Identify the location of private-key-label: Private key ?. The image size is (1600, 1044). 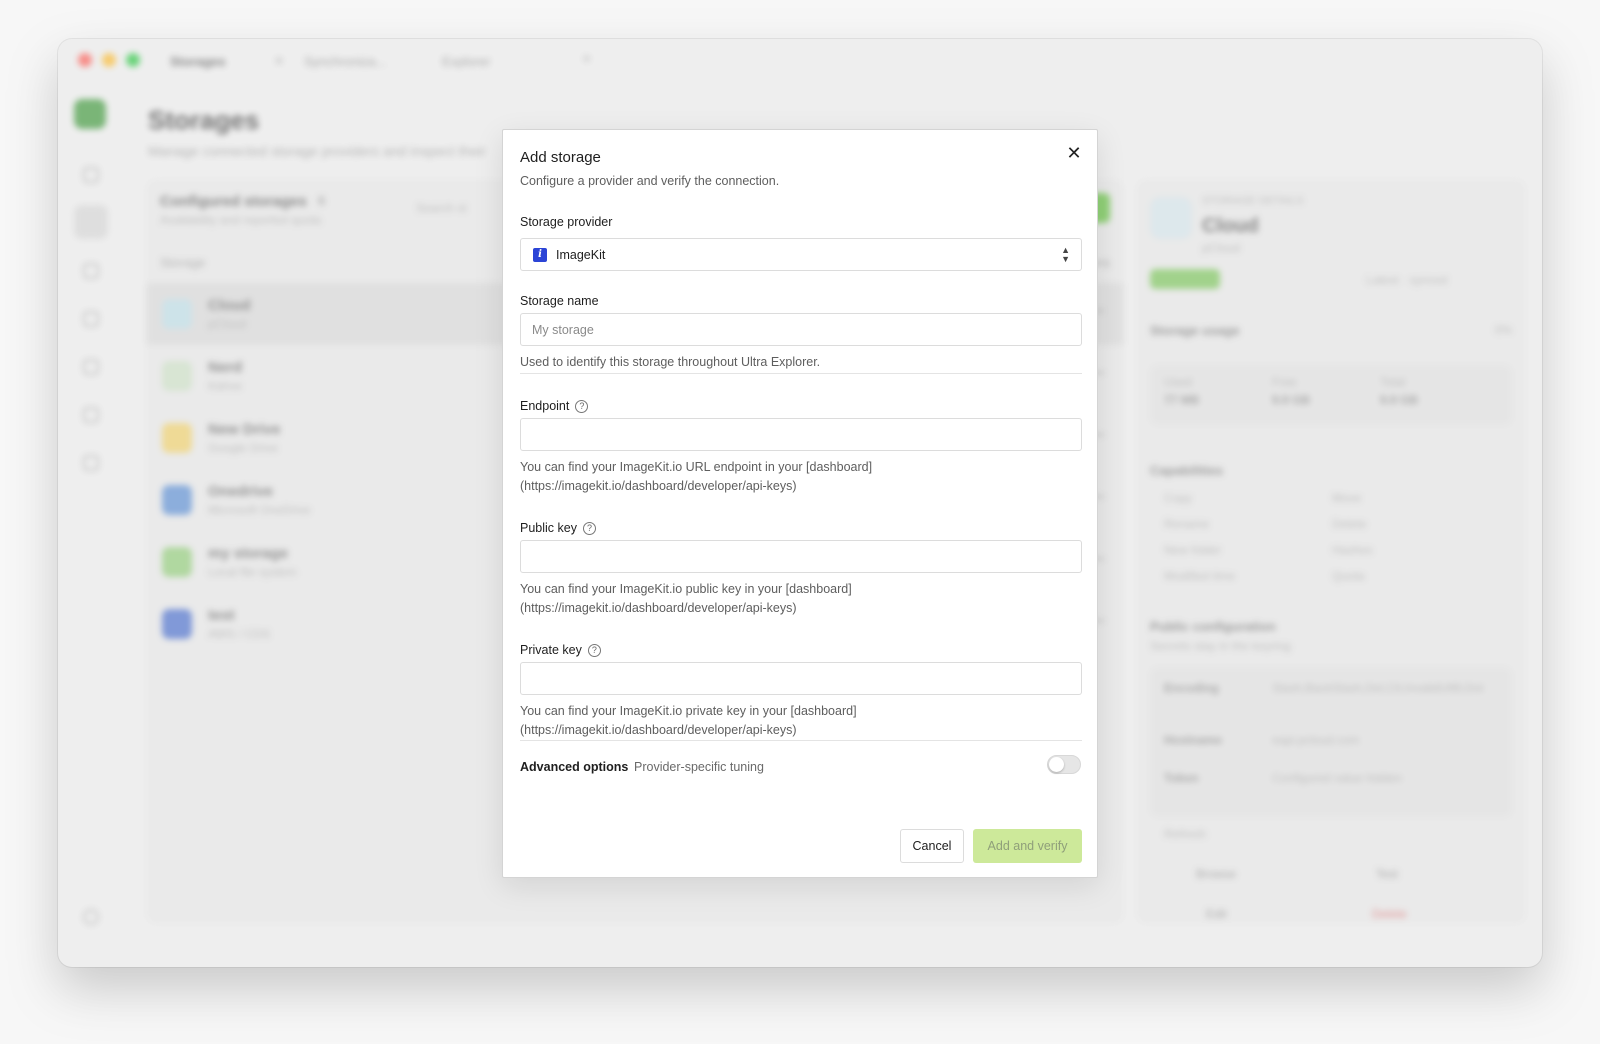
(560, 650).